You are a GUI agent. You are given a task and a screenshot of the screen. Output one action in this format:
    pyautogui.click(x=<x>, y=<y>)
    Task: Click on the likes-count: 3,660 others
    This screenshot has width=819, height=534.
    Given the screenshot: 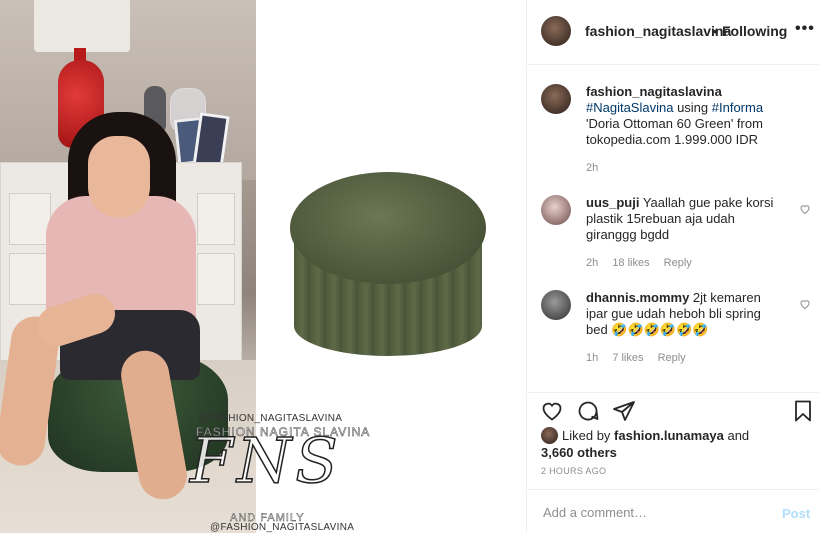 What is the action you would take?
    pyautogui.click(x=579, y=452)
    